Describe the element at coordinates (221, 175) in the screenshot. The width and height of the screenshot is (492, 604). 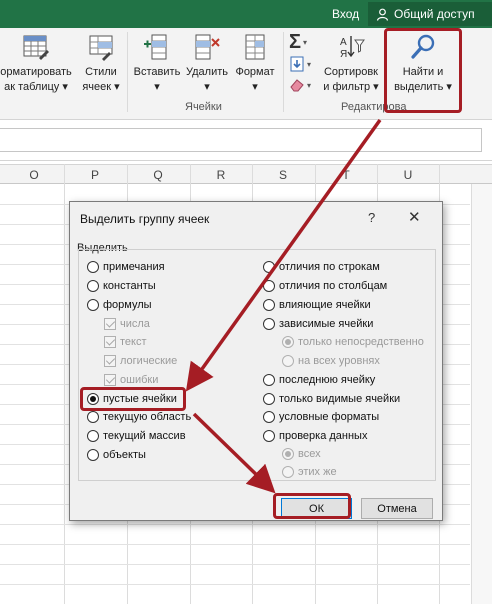
I see `column-header: R` at that location.